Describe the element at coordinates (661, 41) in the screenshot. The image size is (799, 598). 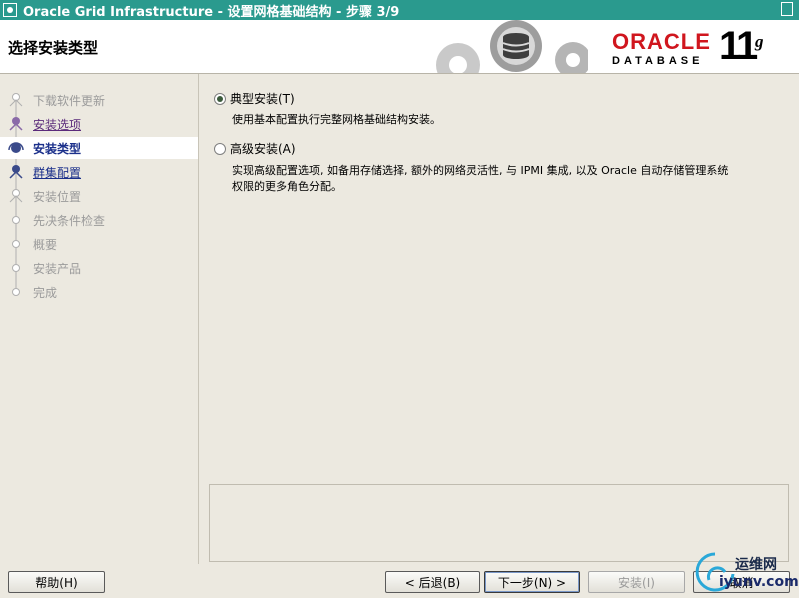
I see `oracle-logo: ORACLE` at that location.